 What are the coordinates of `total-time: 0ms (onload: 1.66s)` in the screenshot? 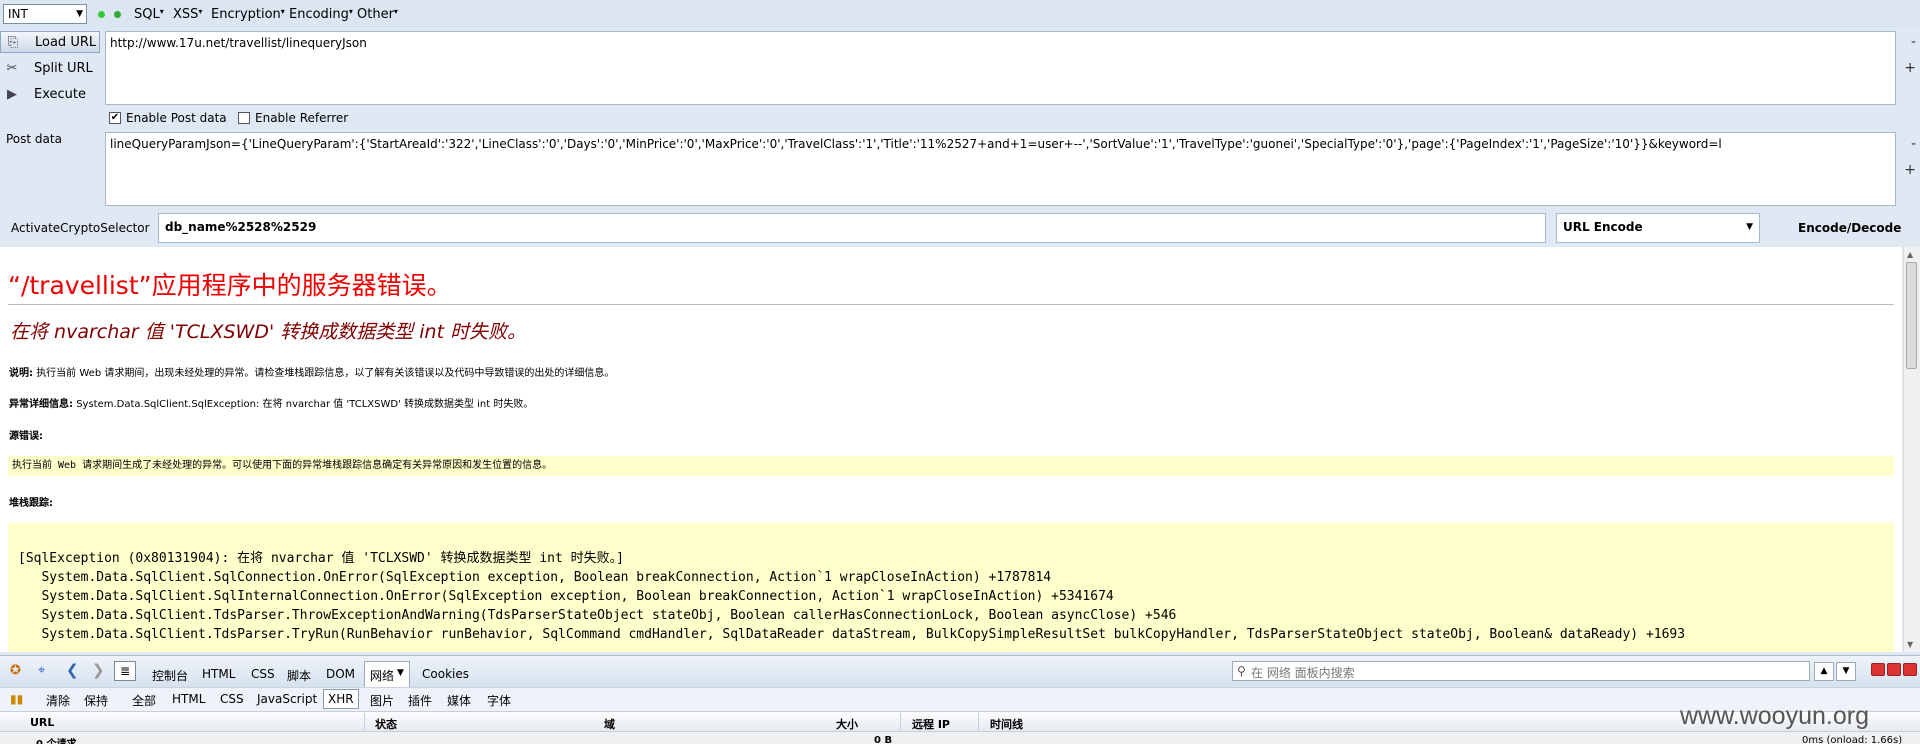 It's located at (1852, 739).